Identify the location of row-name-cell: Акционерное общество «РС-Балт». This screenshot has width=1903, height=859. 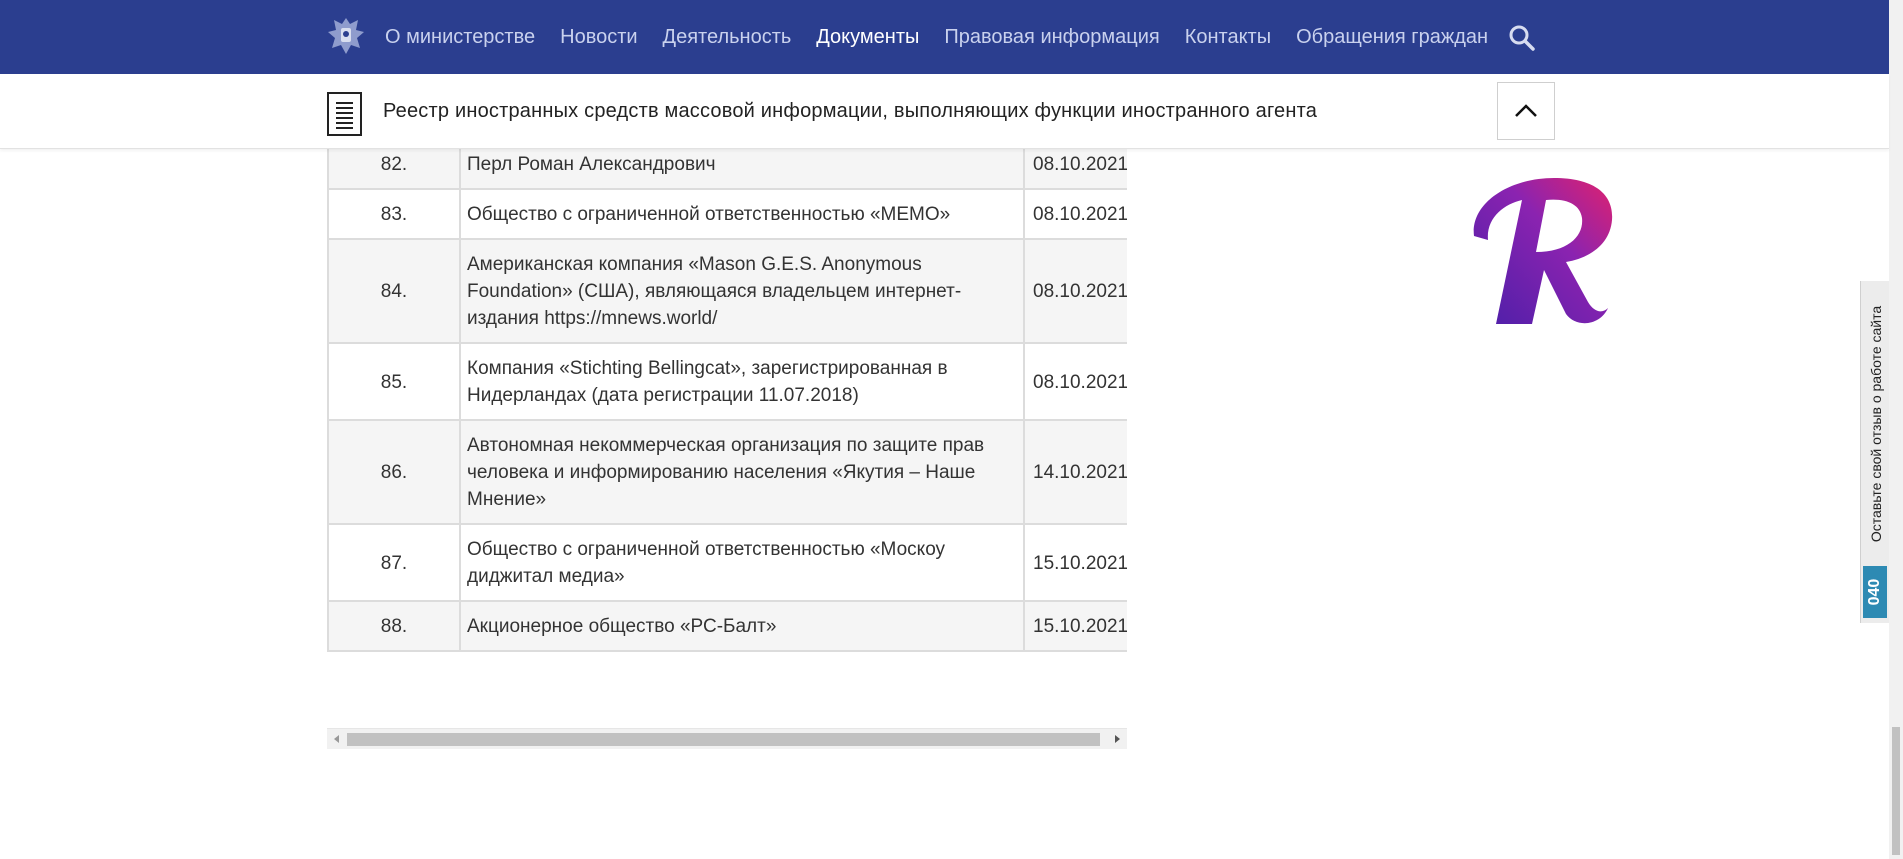
(742, 626).